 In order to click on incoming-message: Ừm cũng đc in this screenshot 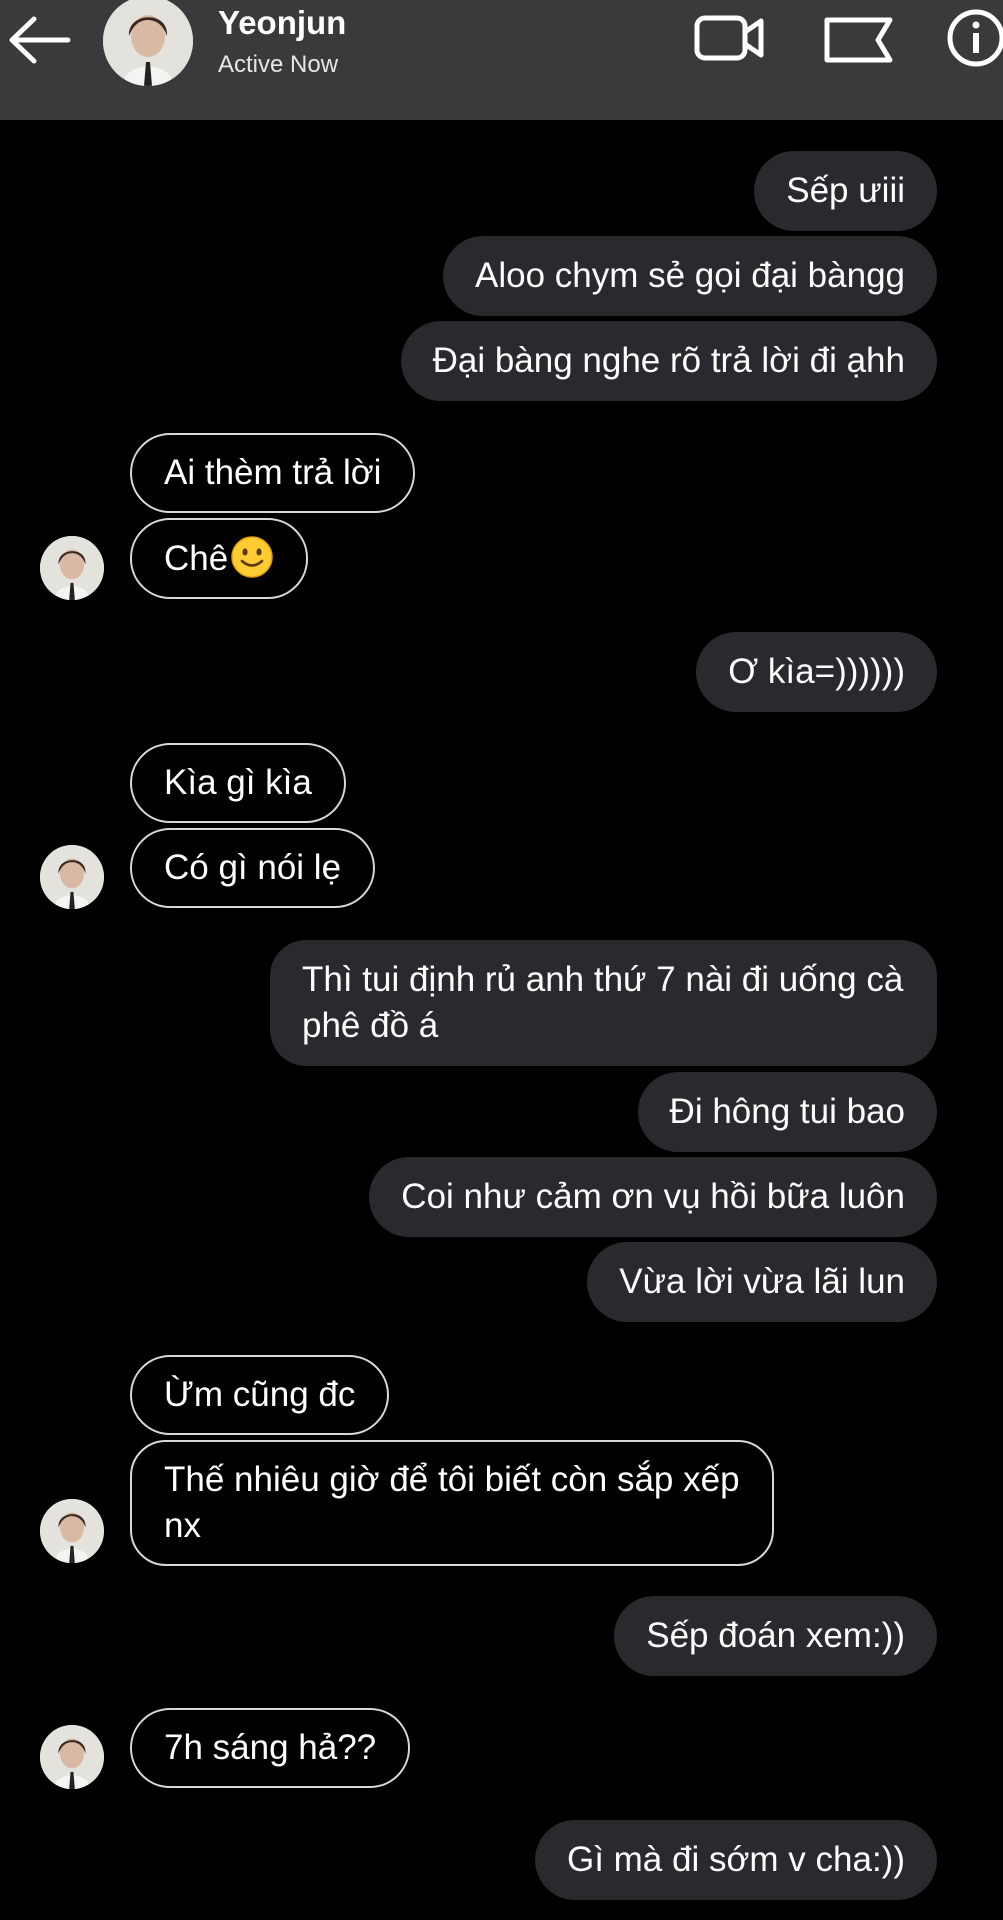, I will do `click(260, 1395)`.